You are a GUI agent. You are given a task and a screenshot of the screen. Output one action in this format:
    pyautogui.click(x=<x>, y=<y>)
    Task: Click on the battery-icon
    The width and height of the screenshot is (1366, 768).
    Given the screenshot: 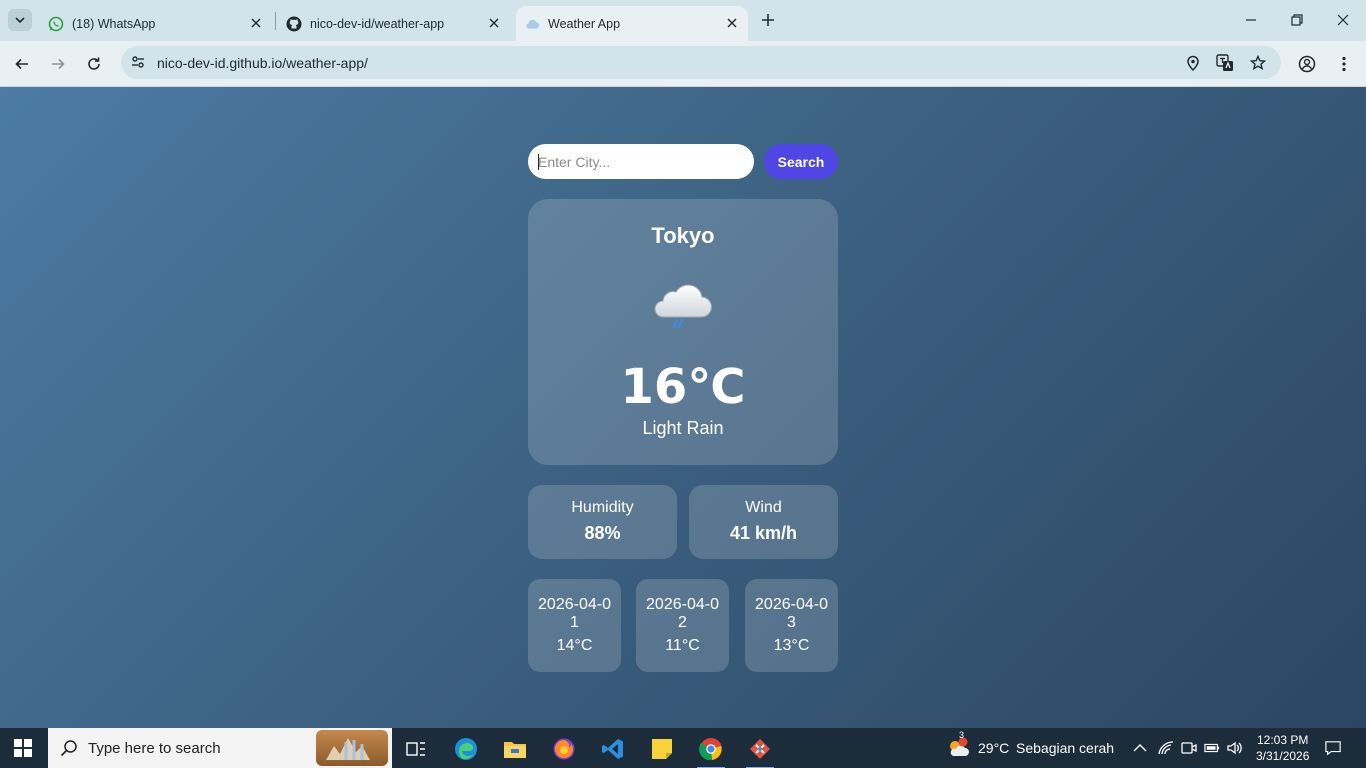 What is the action you would take?
    pyautogui.click(x=1212, y=748)
    